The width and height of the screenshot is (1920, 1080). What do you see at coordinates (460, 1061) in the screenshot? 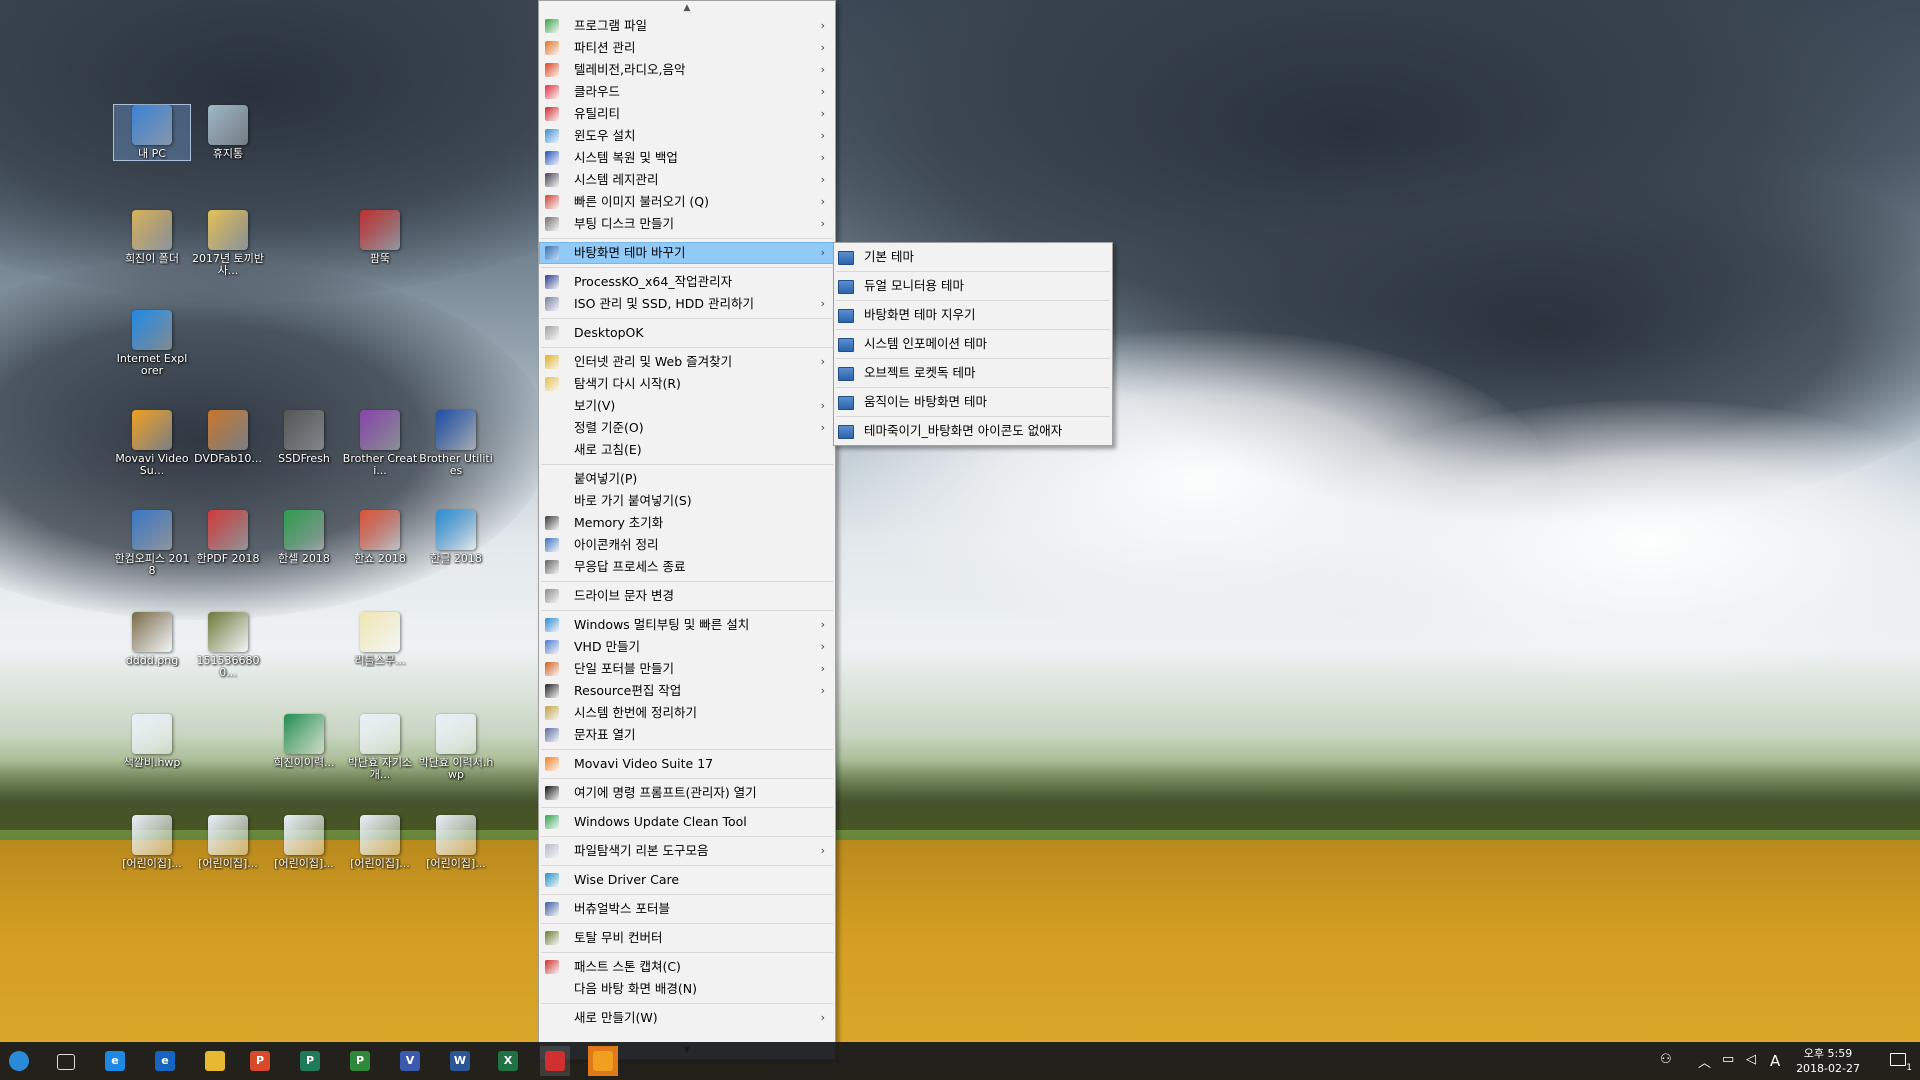
I see `taskbar-button: W` at bounding box center [460, 1061].